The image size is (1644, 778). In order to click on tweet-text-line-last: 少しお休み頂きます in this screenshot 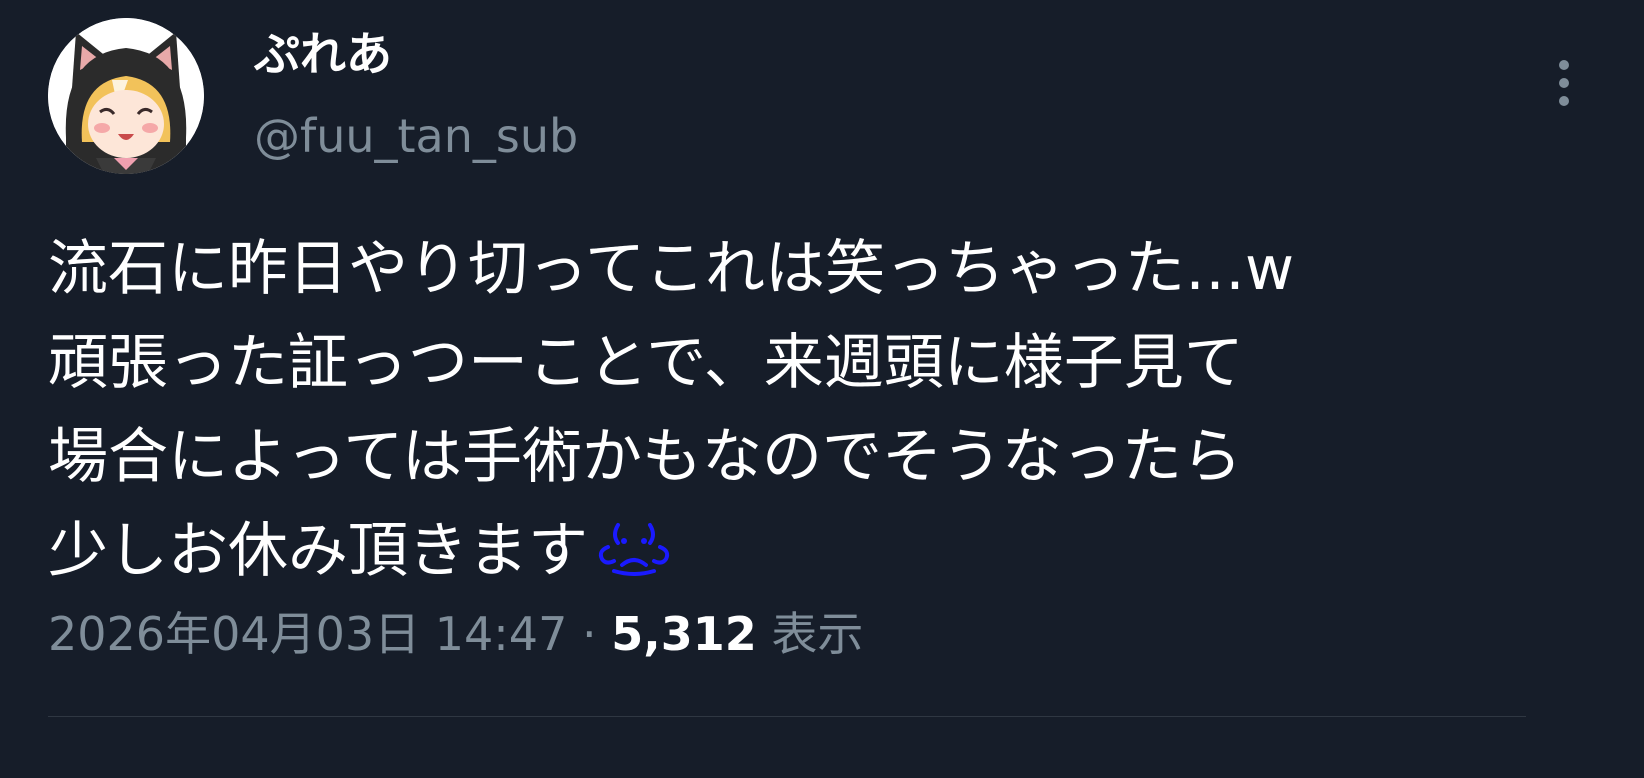, I will do `click(828, 551)`.